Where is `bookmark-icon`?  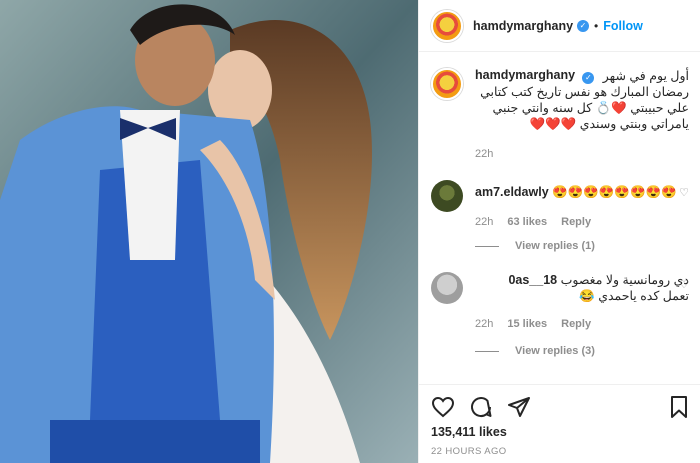 bookmark-icon is located at coordinates (679, 407).